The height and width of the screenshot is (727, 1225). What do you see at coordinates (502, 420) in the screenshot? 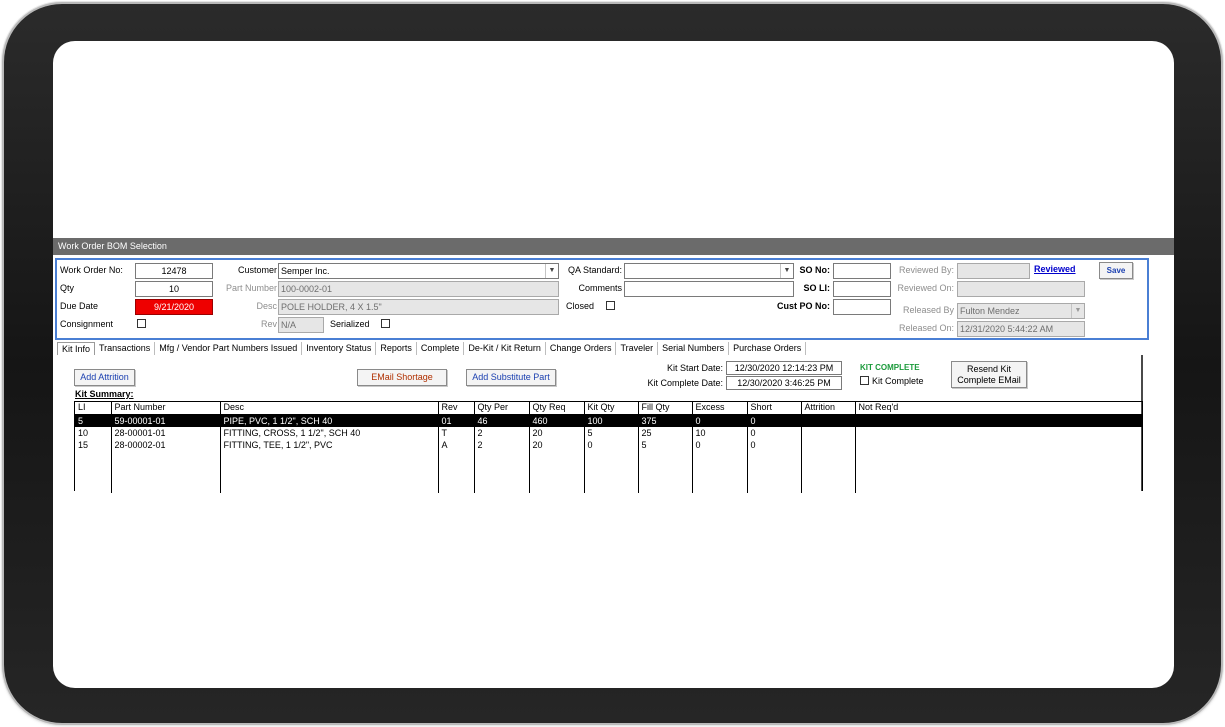
I see `table-cell: 46` at bounding box center [502, 420].